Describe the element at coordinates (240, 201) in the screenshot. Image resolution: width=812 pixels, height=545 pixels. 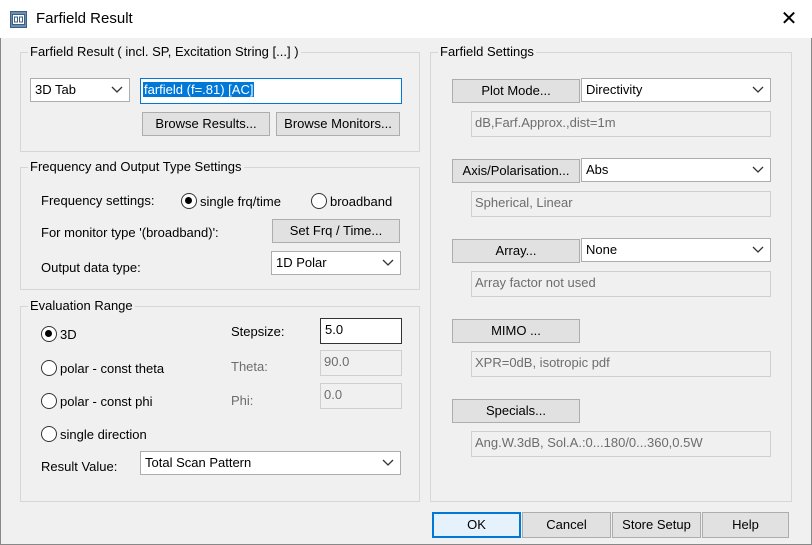
I see `single-frq-label: single frq/time` at that location.